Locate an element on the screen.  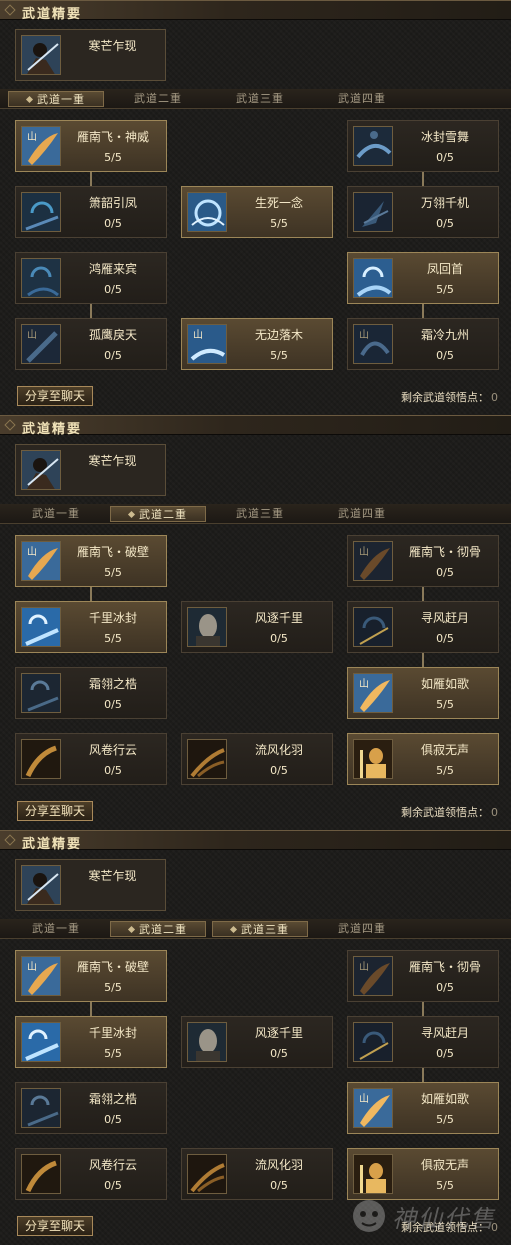
skill-card: 凤回首 5/5 is located at coordinates (423, 278).